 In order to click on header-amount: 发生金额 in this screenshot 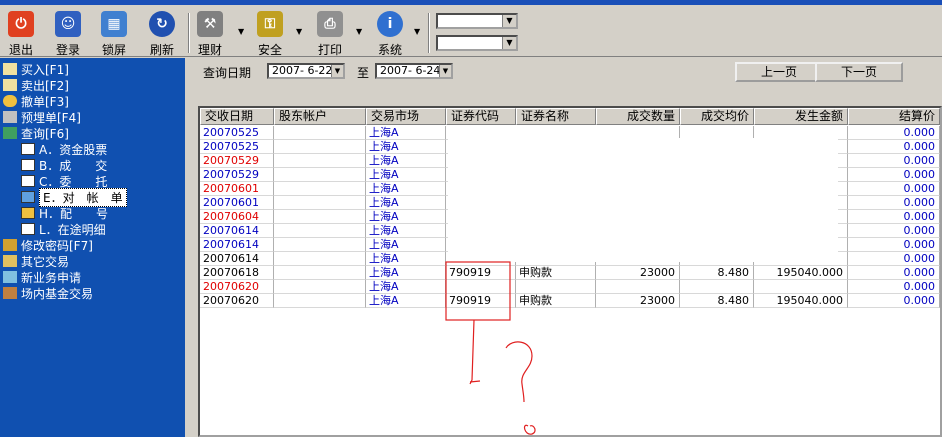, I will do `click(801, 116)`.